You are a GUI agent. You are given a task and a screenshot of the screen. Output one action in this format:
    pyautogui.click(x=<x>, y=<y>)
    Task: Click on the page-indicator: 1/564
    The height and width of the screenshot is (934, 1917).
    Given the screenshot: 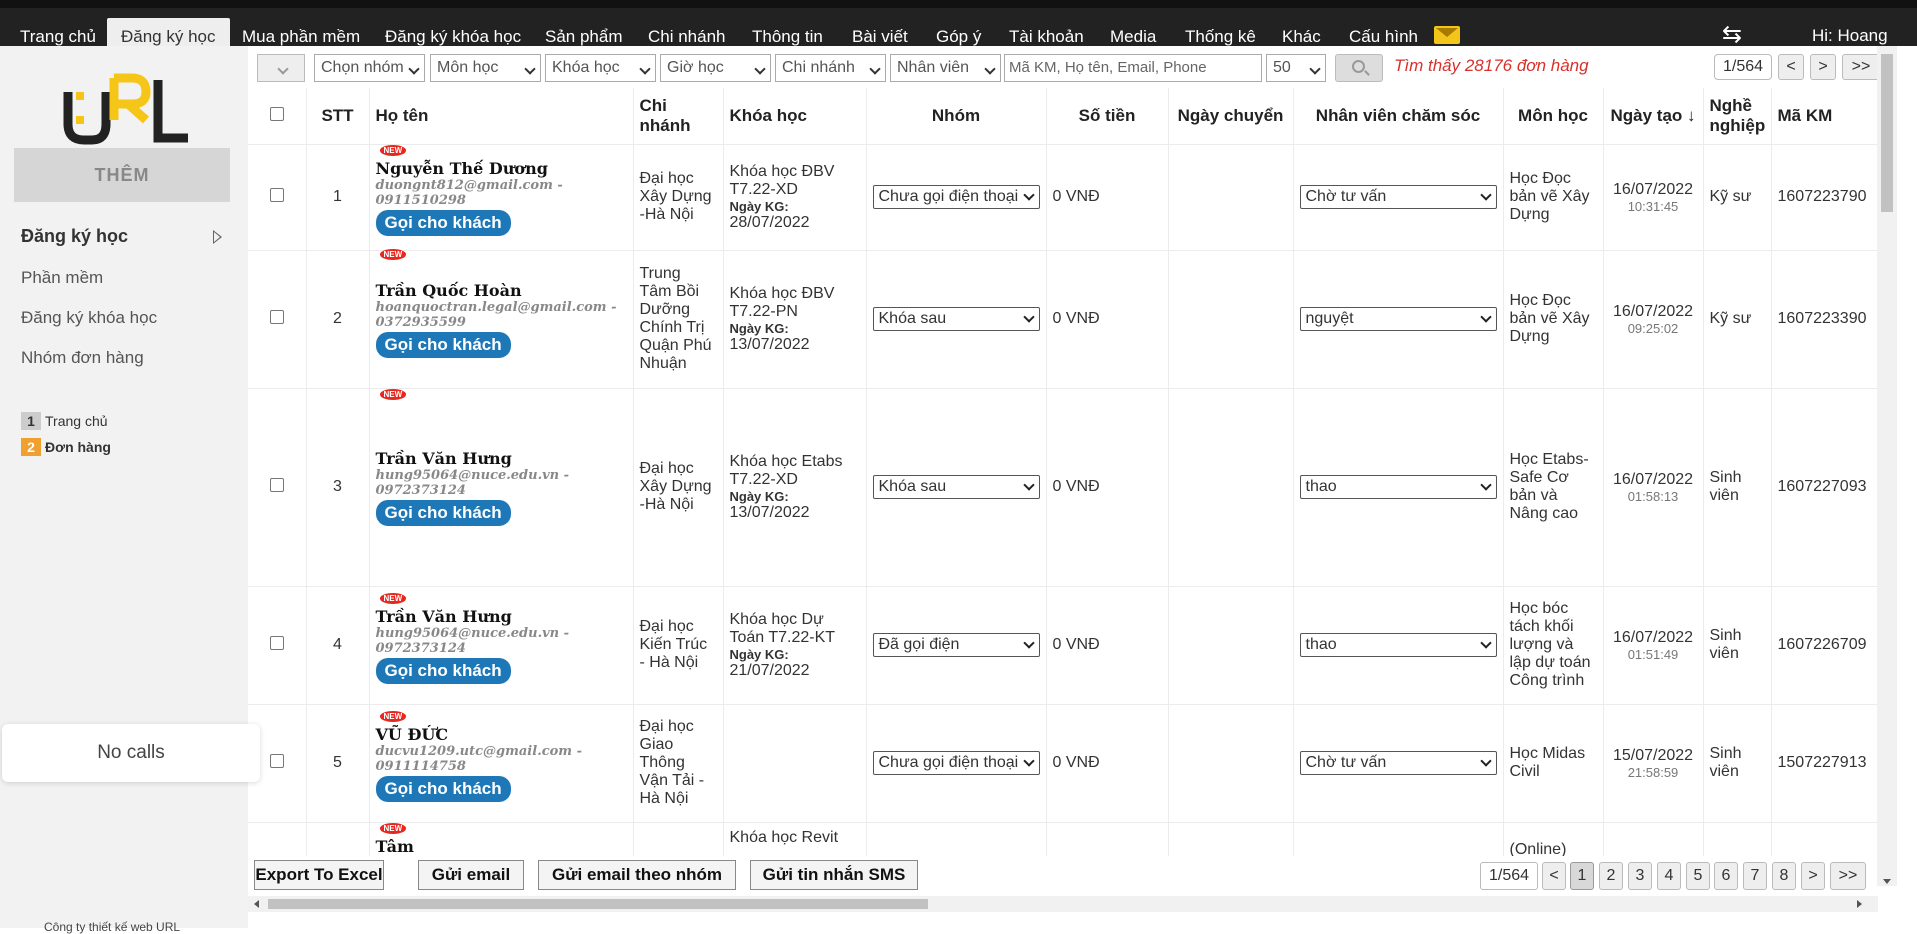 What is the action you would take?
    pyautogui.click(x=1743, y=67)
    